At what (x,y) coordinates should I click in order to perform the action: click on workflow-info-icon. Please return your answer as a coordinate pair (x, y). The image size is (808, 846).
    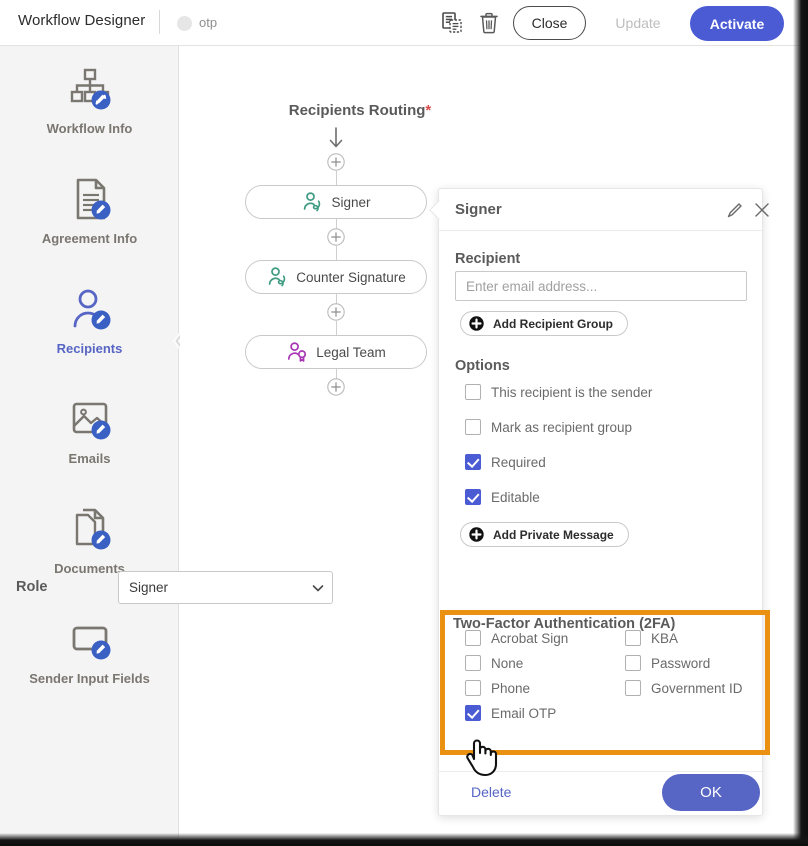
    Looking at the image, I should click on (90, 89).